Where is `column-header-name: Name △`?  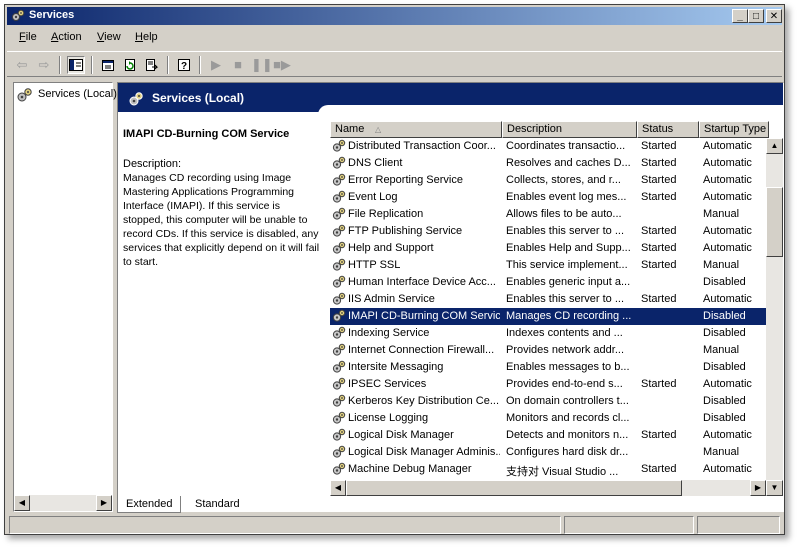 column-header-name: Name △ is located at coordinates (416, 129).